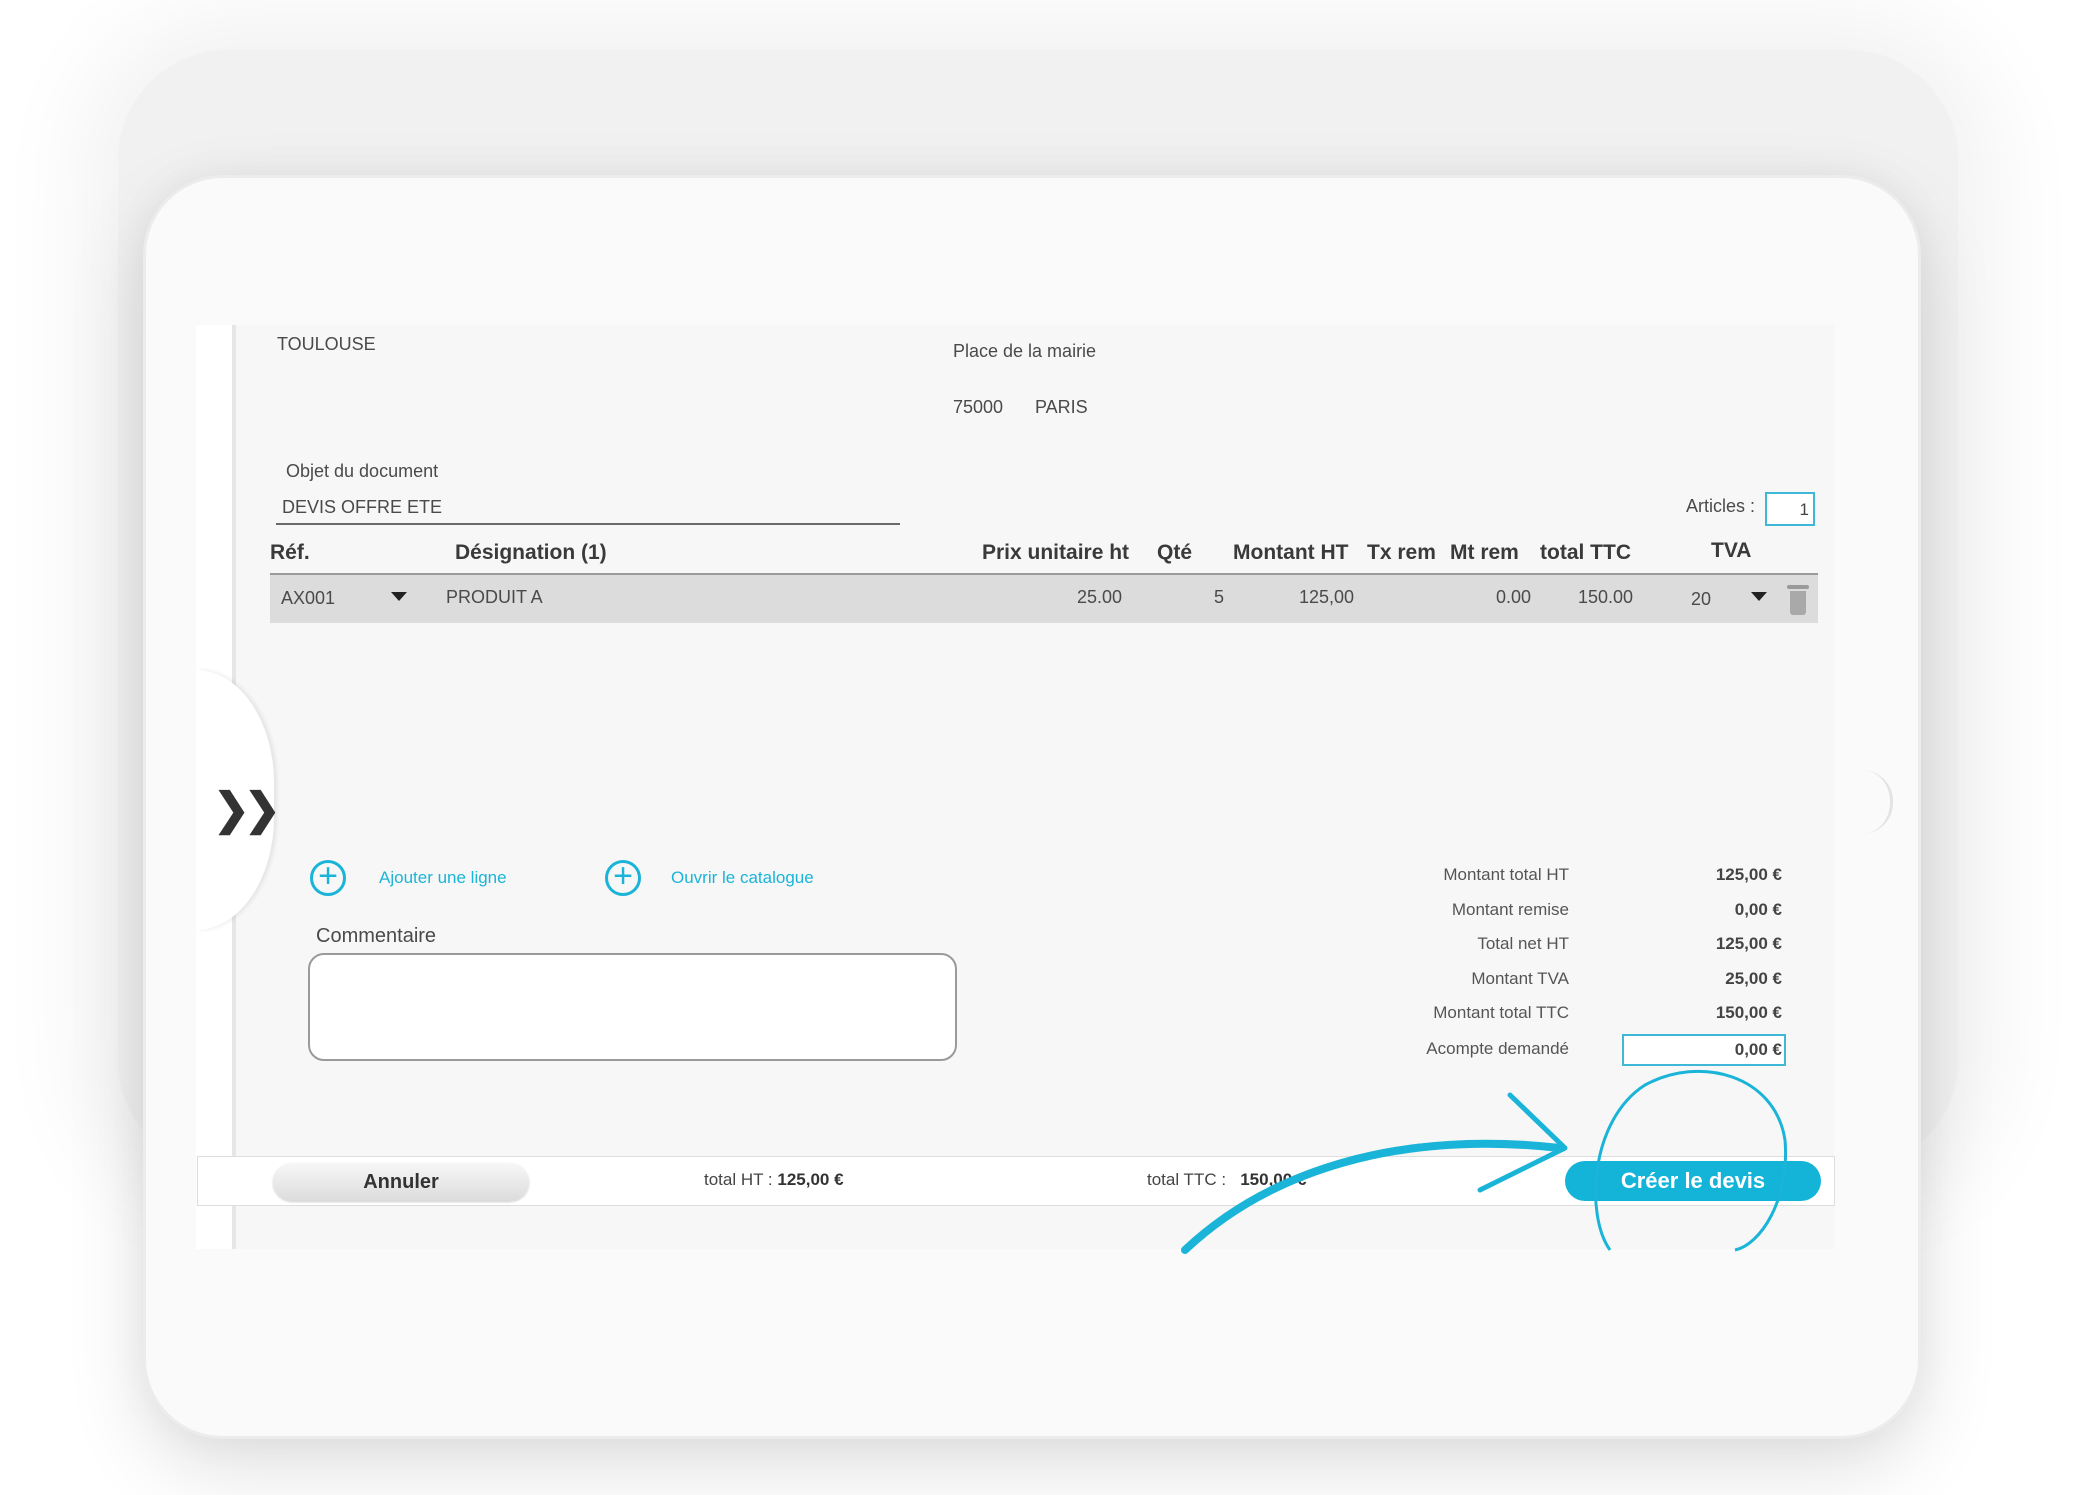 This screenshot has width=2079, height=1495. Describe the element at coordinates (1585, 552) in the screenshot. I see `col-total-ttc: total TTC` at that location.